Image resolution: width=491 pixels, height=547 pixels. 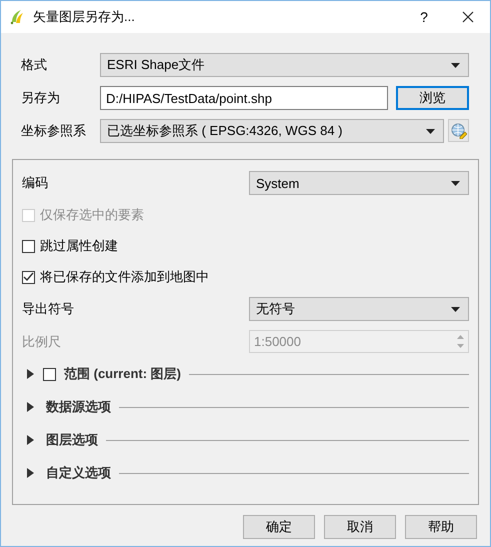 I want to click on crs-select-button, so click(x=458, y=130).